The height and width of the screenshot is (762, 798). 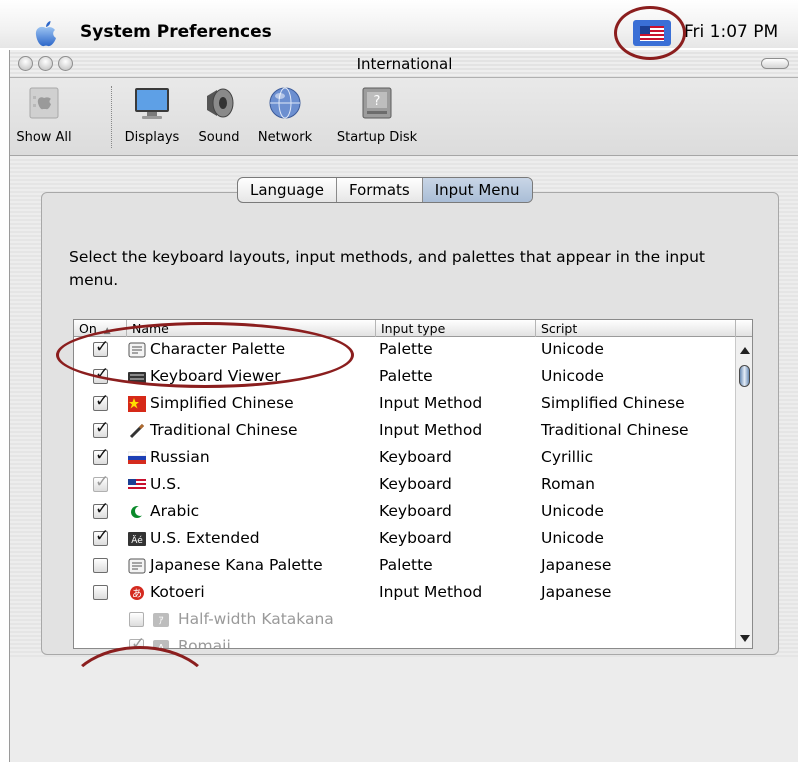 What do you see at coordinates (636, 328) in the screenshot?
I see `column-header-script: Script` at bounding box center [636, 328].